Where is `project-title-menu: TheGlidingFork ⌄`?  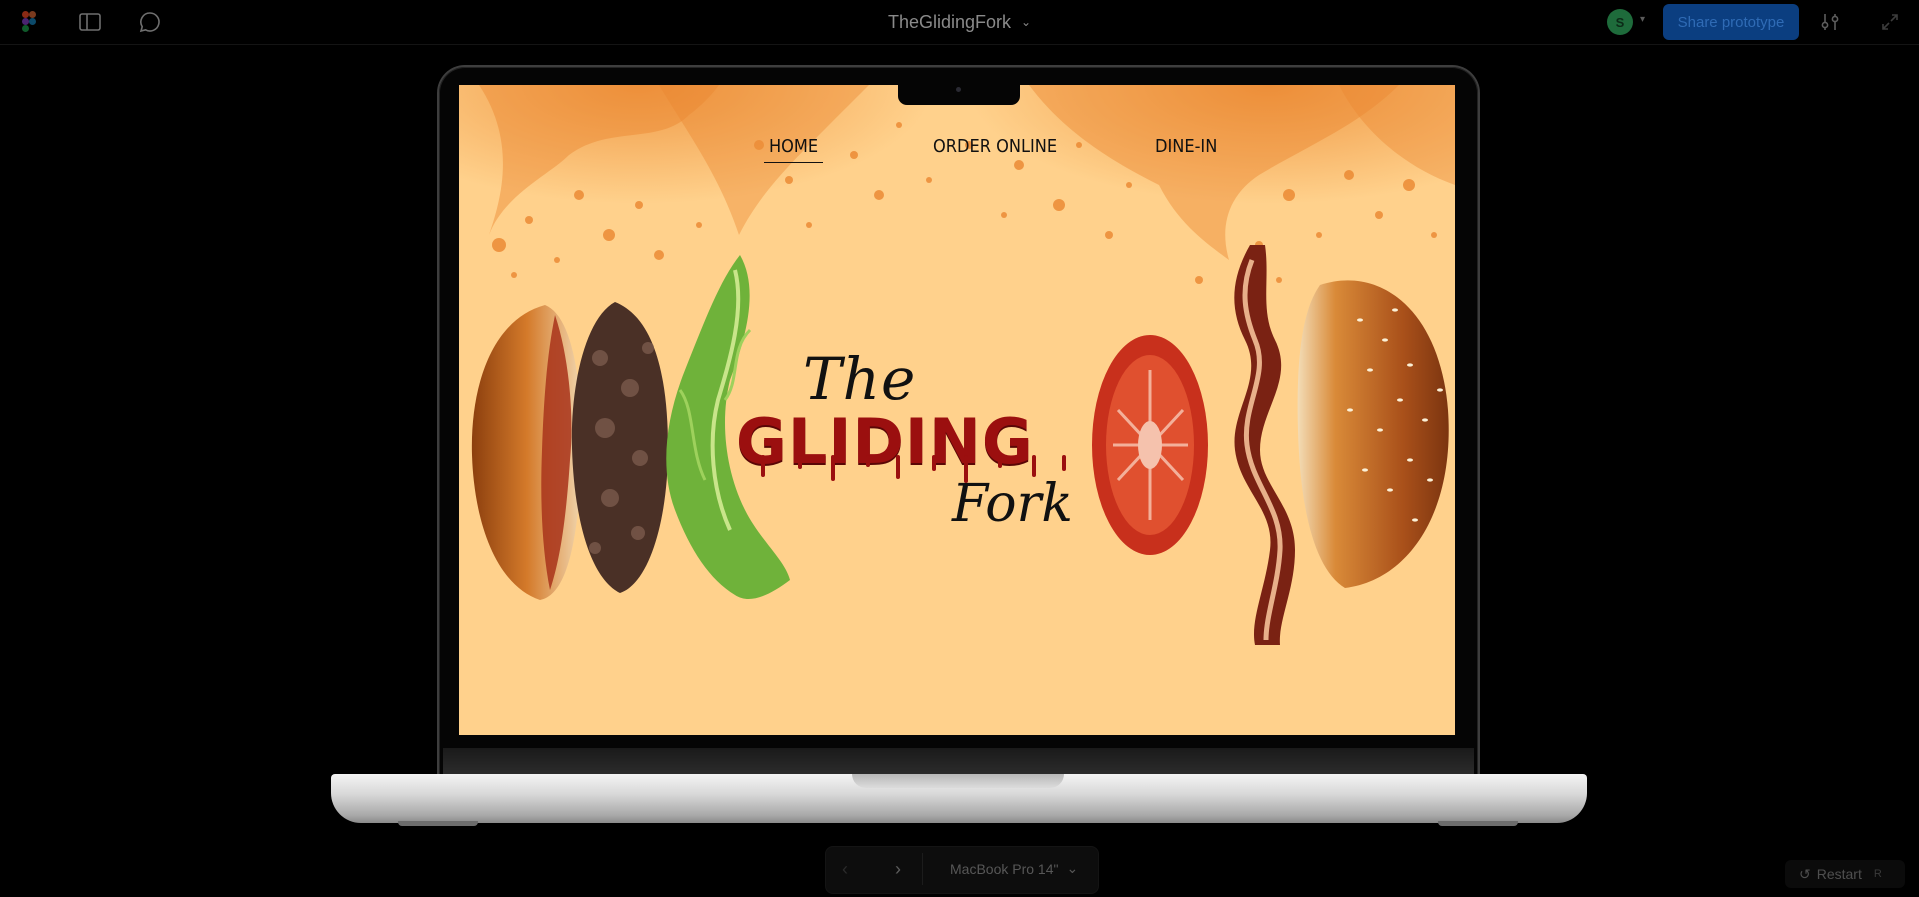
project-title-menu: TheGlidingFork ⌄ is located at coordinates (959, 22).